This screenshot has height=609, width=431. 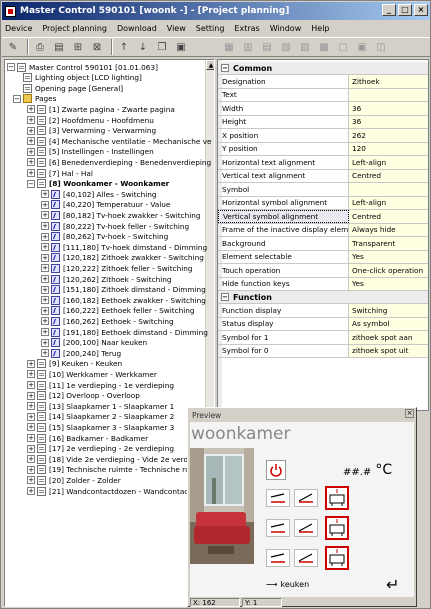 I want to click on property-row: Y position 120, so click(x=323, y=149).